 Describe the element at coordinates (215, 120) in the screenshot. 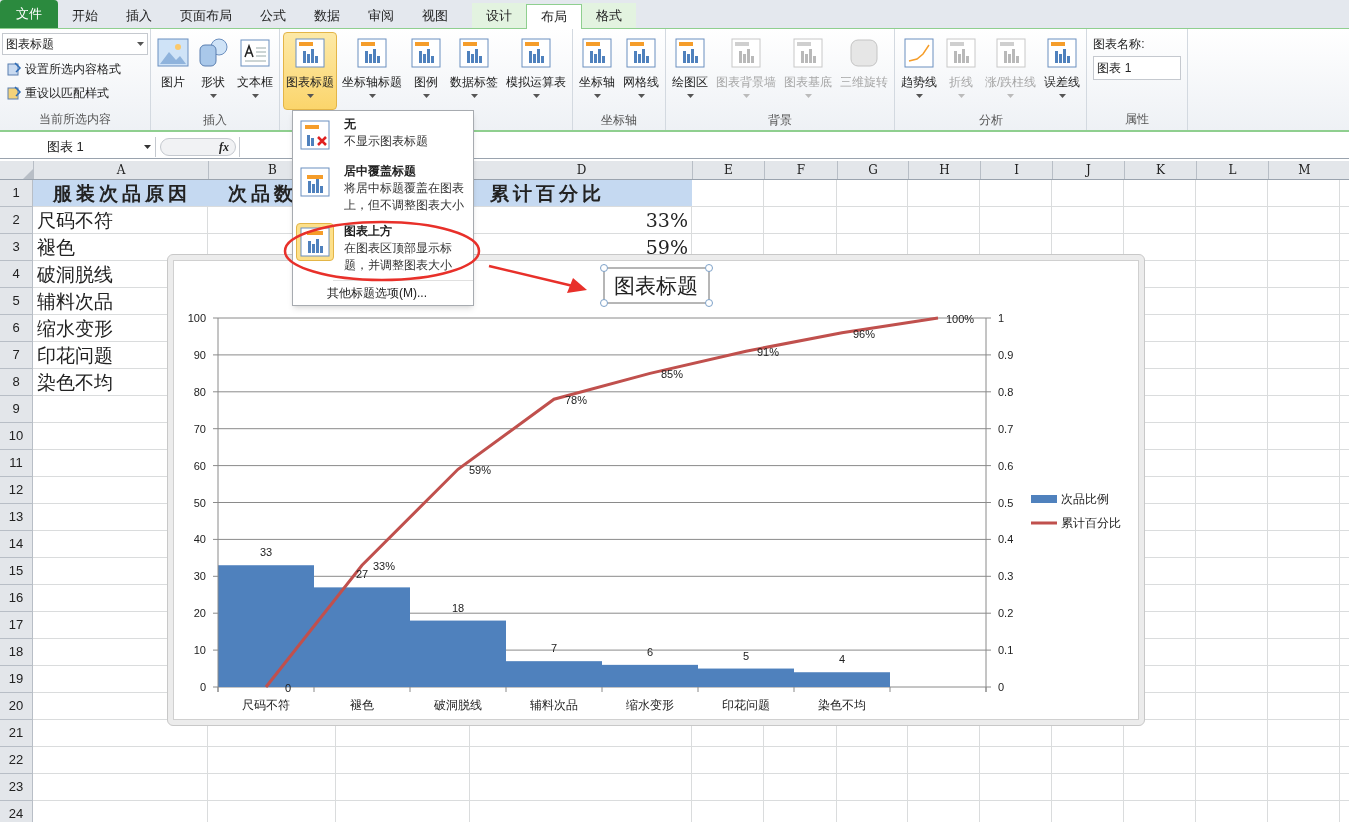

I see `group-label: 插入` at that location.